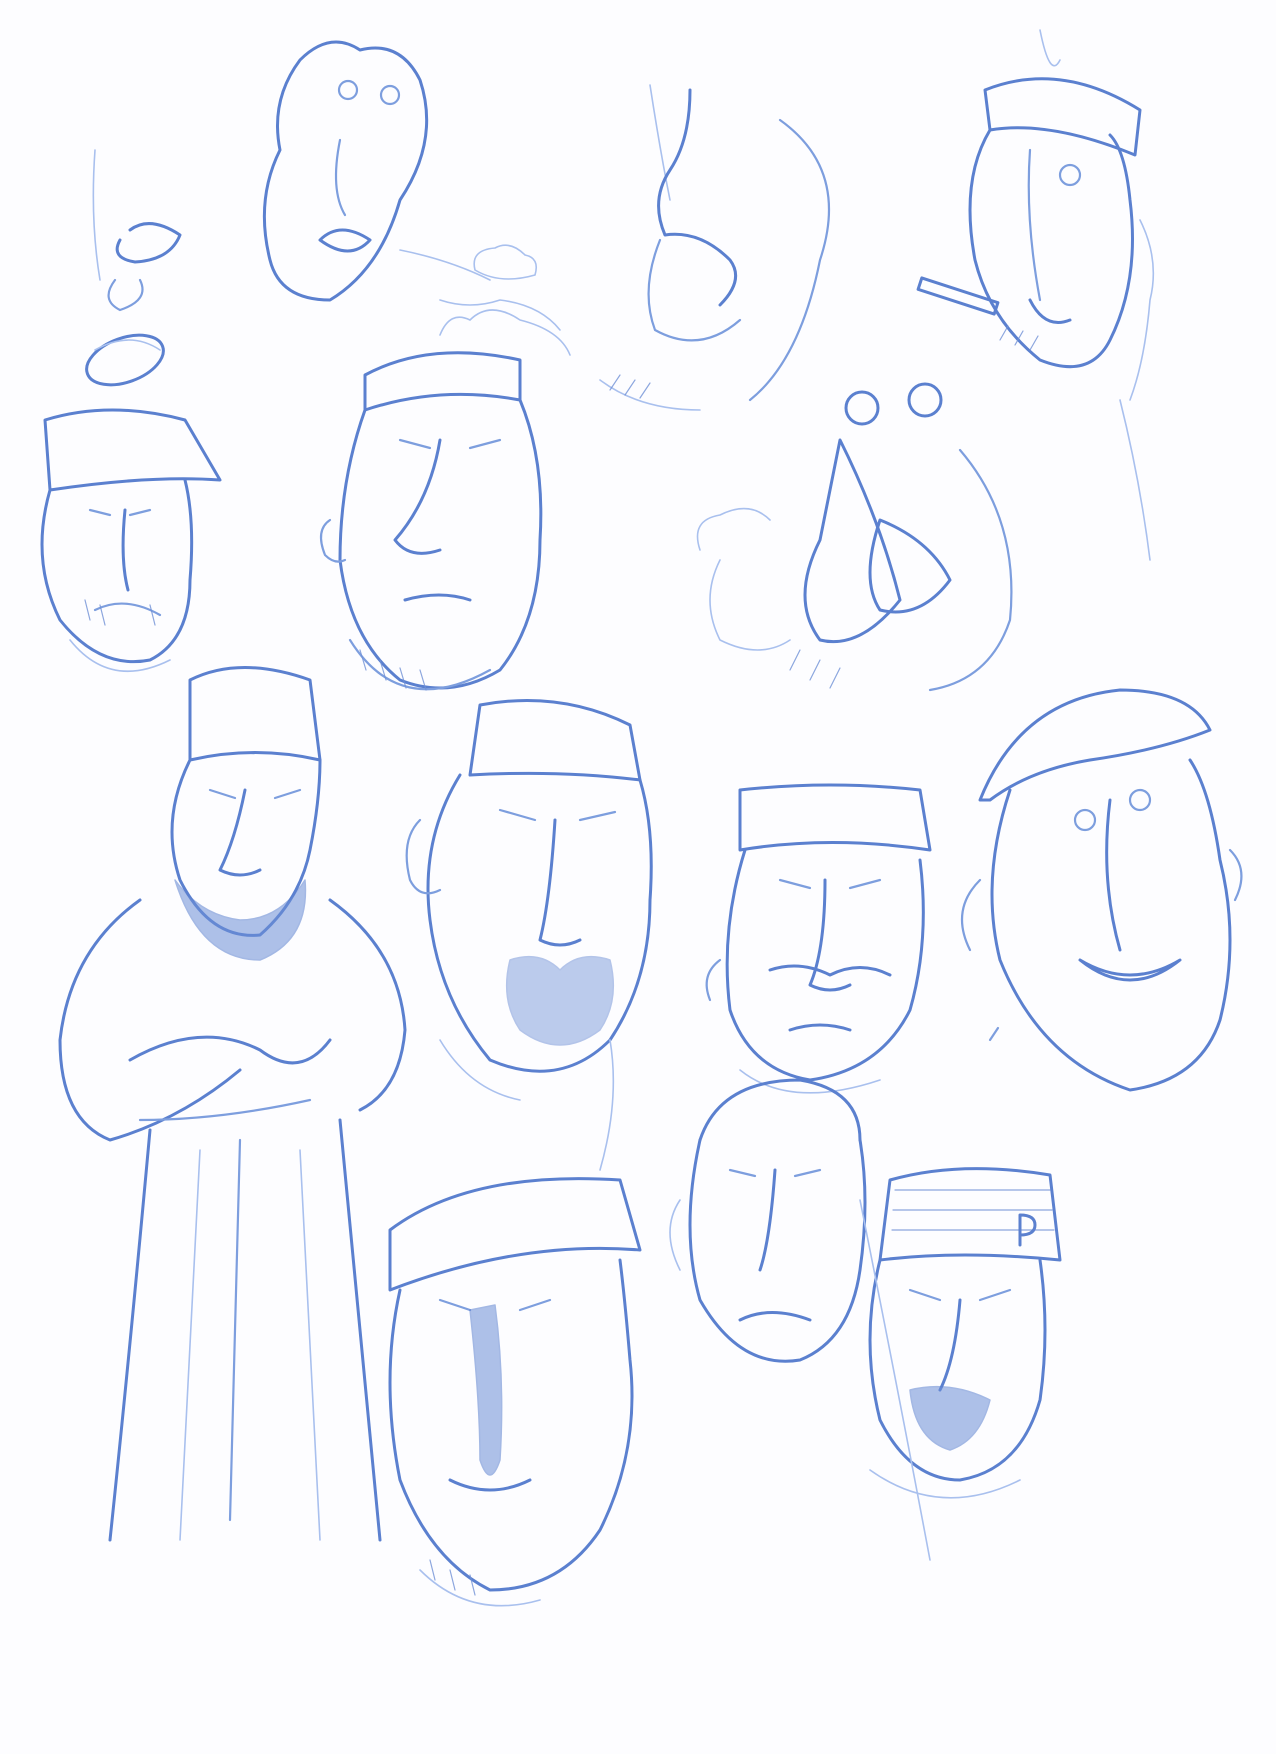  I want to click on sketch-head-cap-left, so click(131, 540).